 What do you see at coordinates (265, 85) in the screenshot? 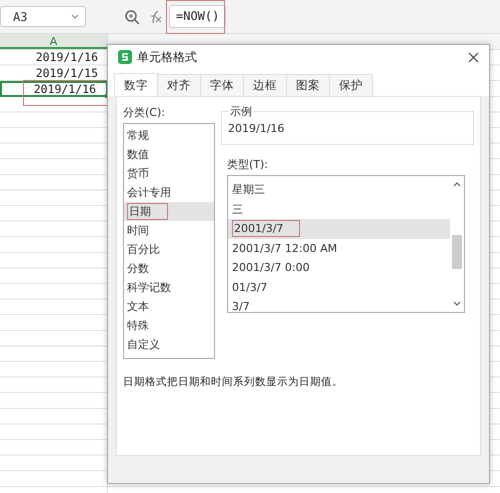
I see `tab: 边框` at bounding box center [265, 85].